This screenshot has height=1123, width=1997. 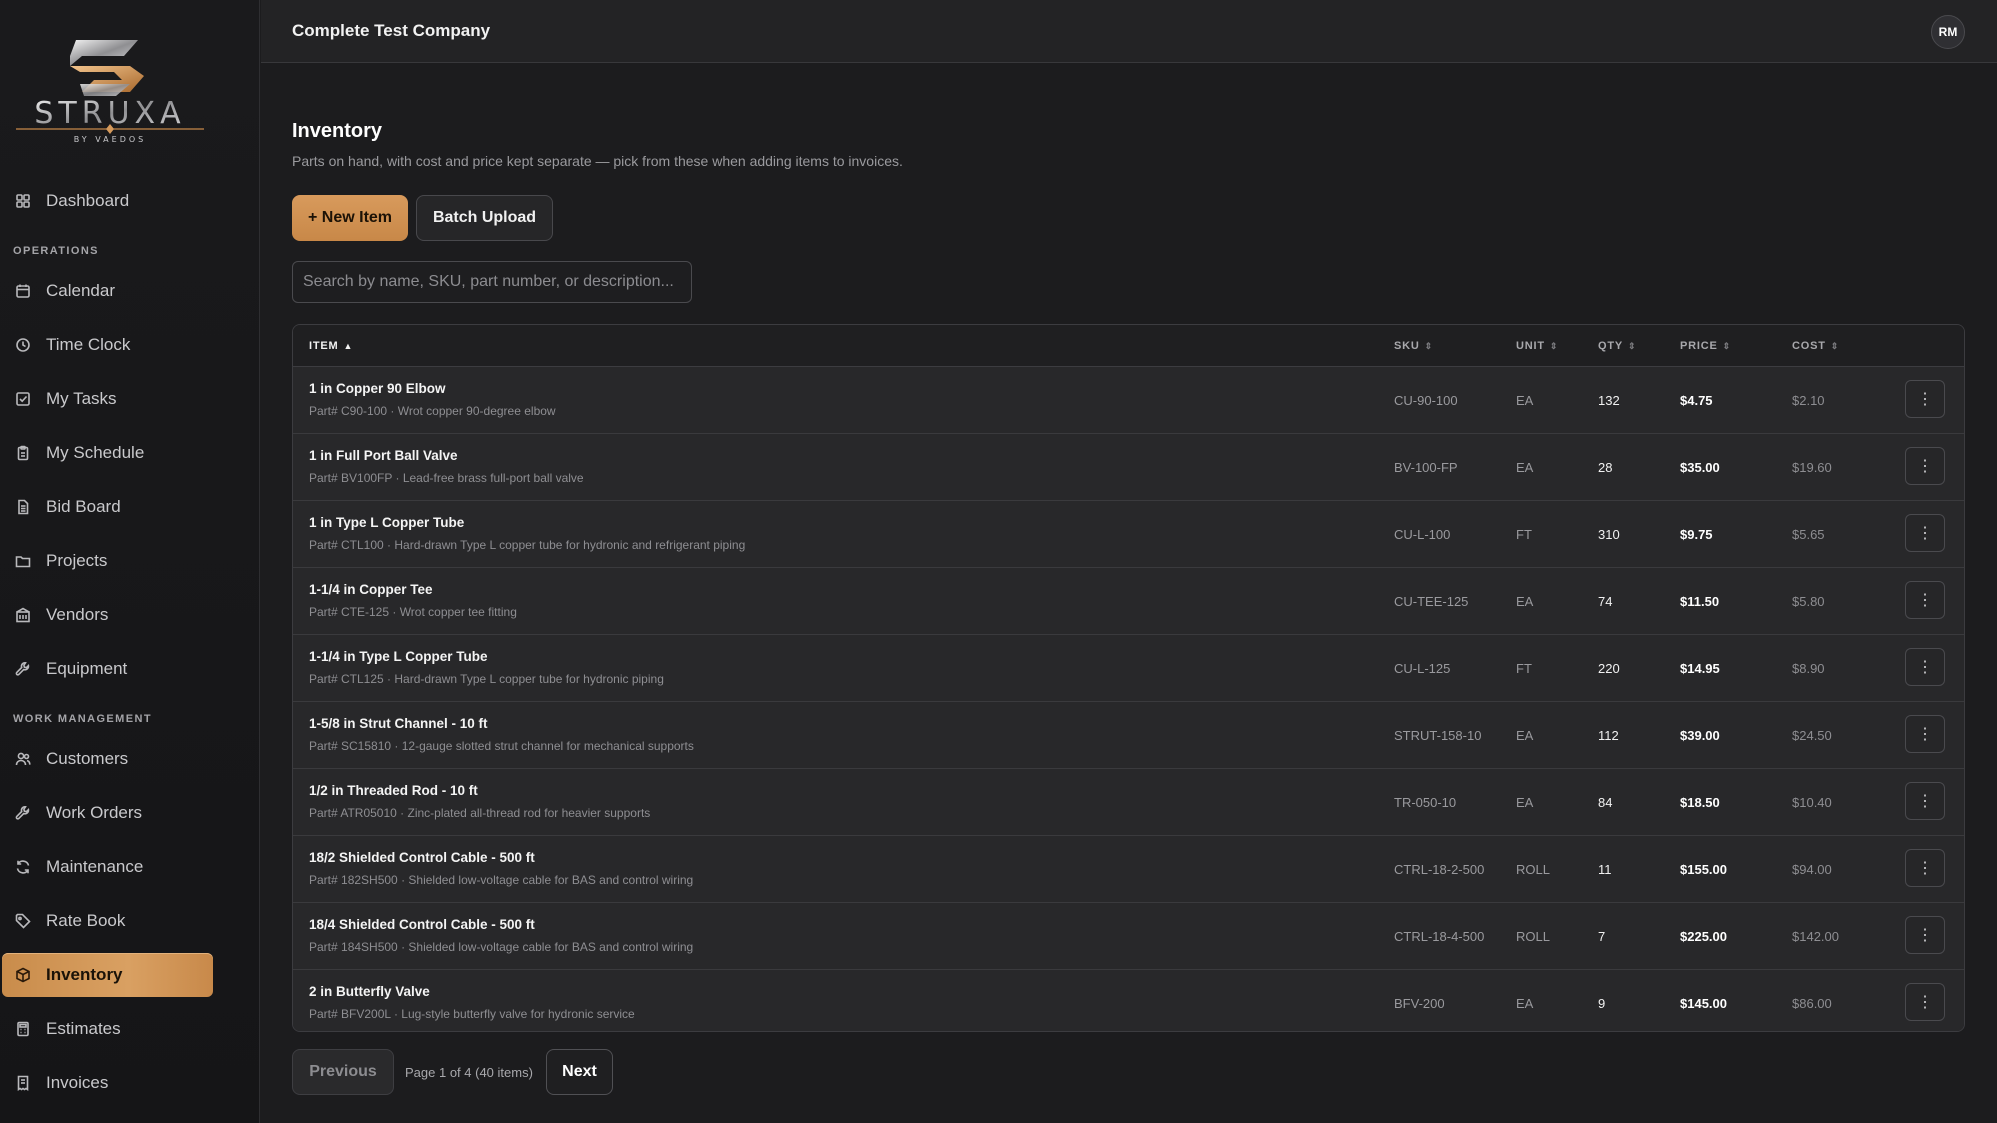 I want to click on sidebar-item-estimates: Estimates, so click(x=107, y=1029).